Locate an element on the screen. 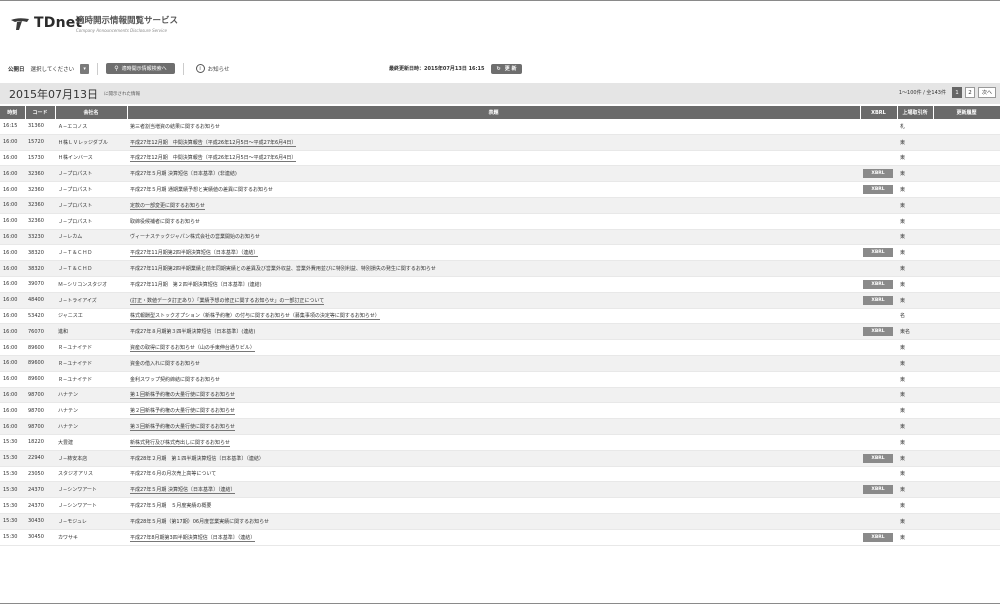 This screenshot has width=1000, height=606. refresh-button: ↻ 更 新 is located at coordinates (506, 68).